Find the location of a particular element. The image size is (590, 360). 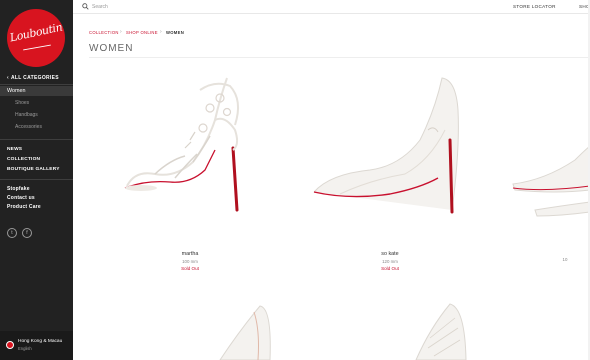

all-categories-link: ‹ ALL CATEGORIES is located at coordinates (33, 78).